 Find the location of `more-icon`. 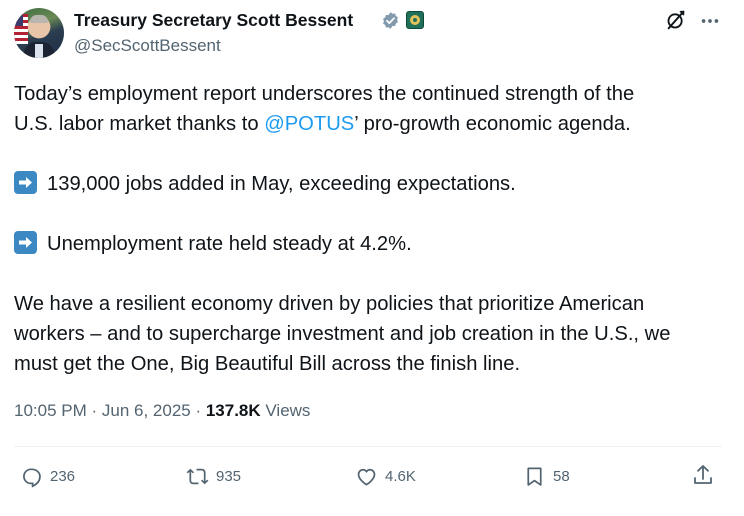

more-icon is located at coordinates (710, 21).